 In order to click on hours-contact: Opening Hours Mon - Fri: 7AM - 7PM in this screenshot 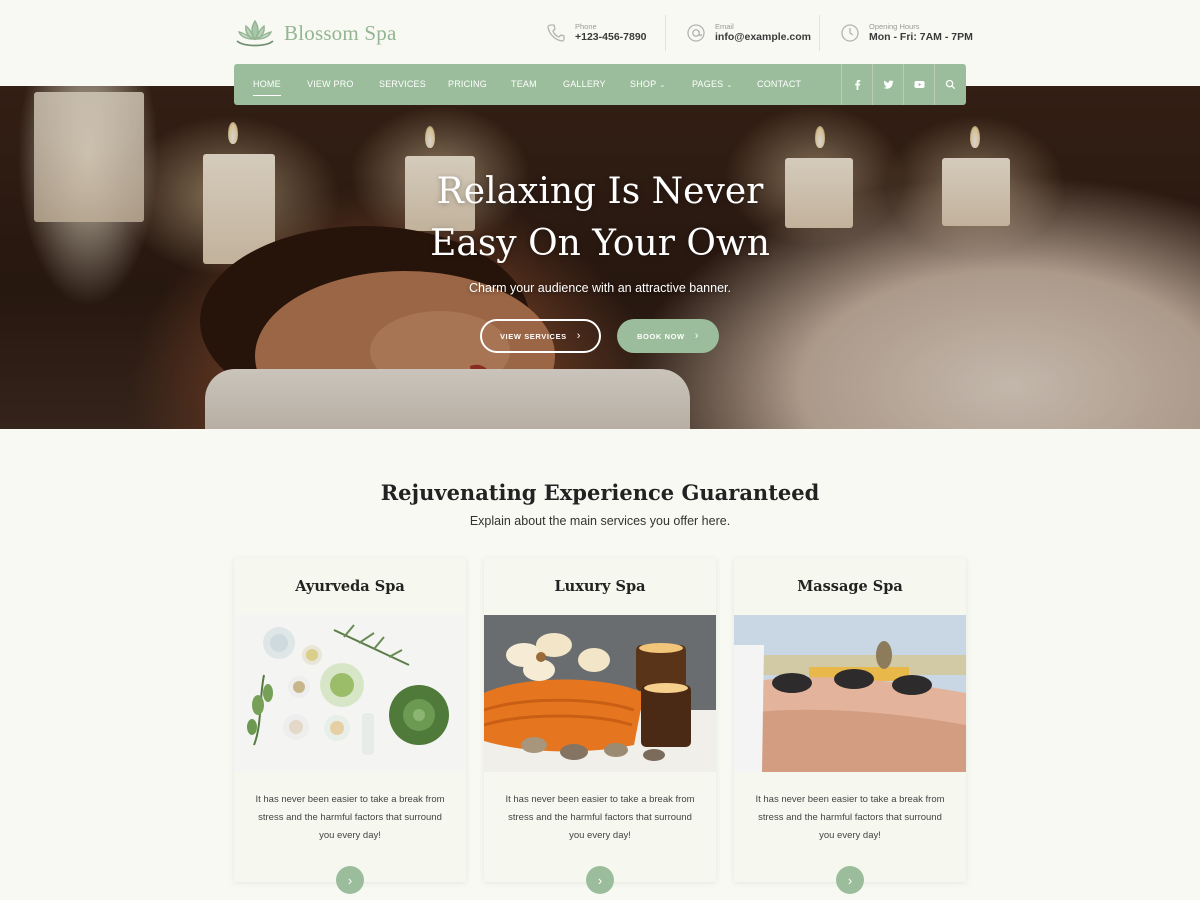, I will do `click(906, 33)`.